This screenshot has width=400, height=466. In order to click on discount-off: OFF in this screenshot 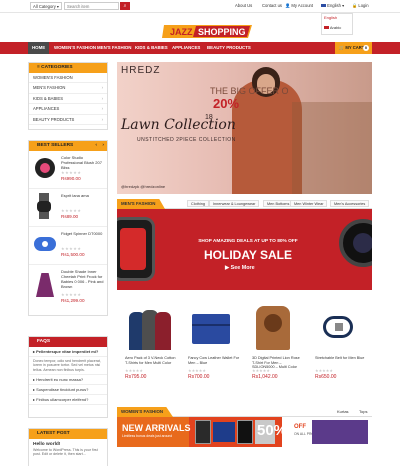, I will do `click(300, 427)`.